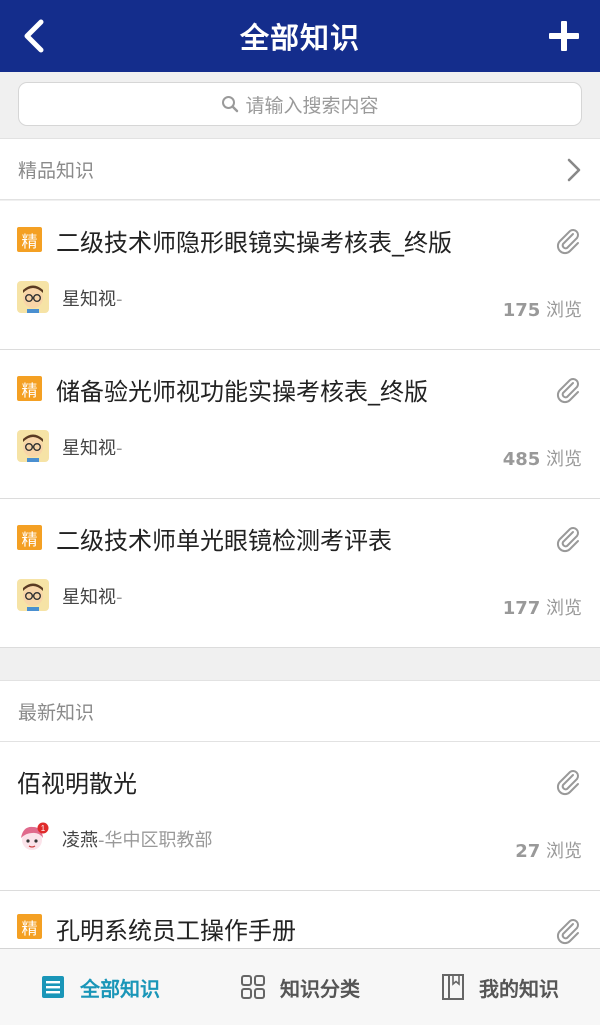 The height and width of the screenshot is (1025, 600). Describe the element at coordinates (176, 931) in the screenshot. I see `item-title: 孔明系统员工操作手册` at that location.